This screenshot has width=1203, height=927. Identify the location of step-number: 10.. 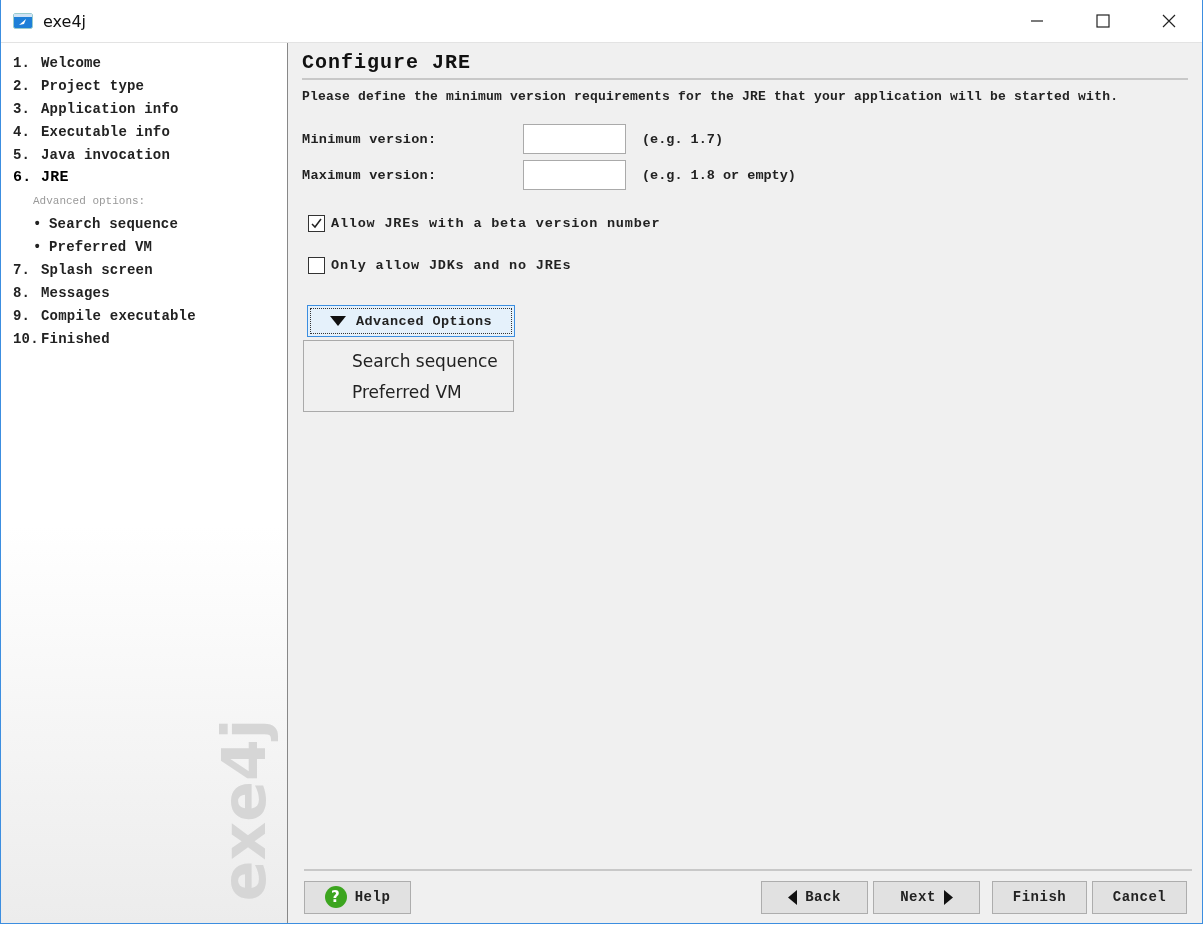
(26, 338).